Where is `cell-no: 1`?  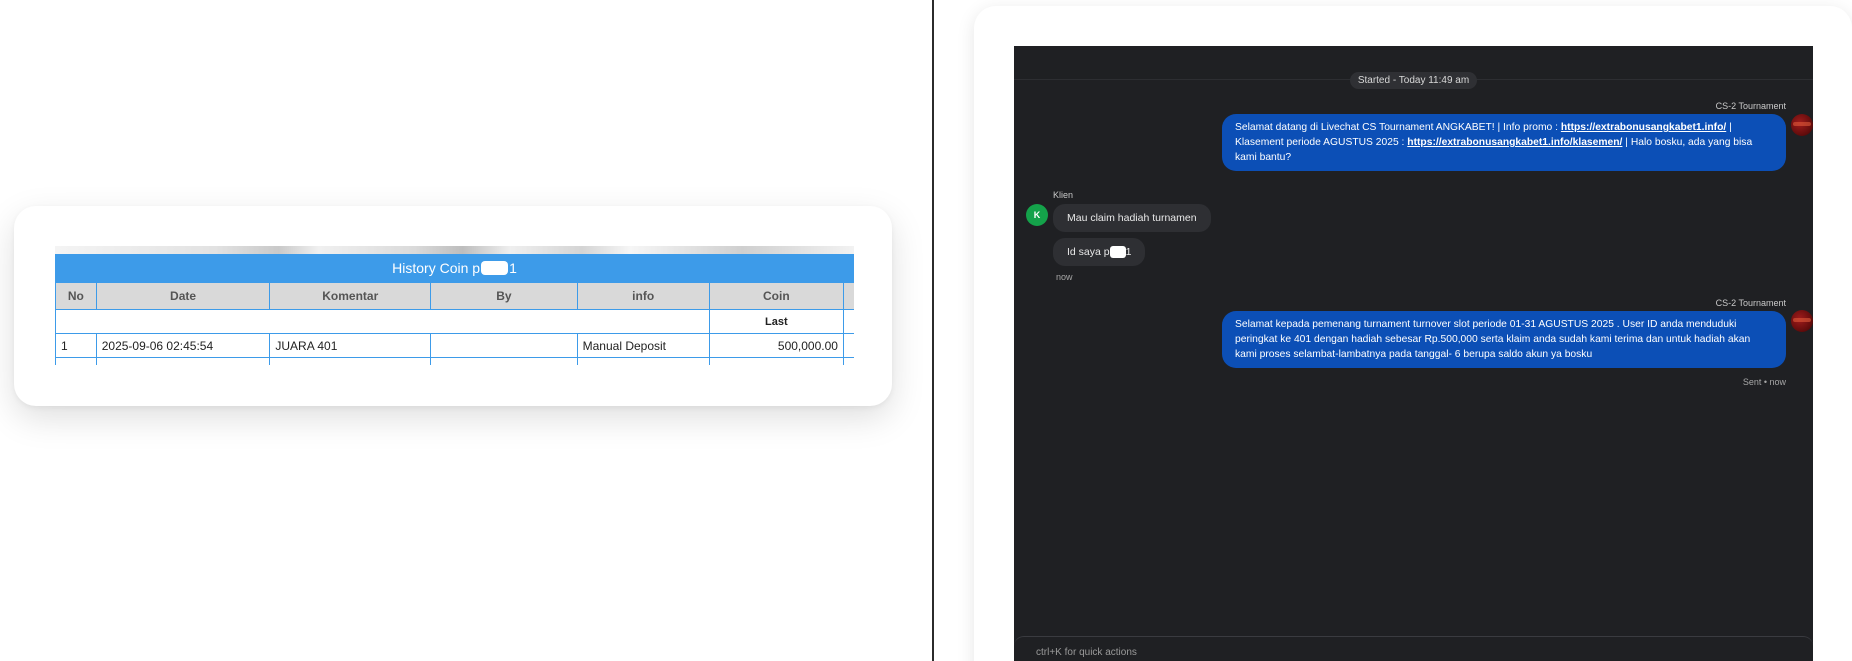
cell-no: 1 is located at coordinates (76, 345).